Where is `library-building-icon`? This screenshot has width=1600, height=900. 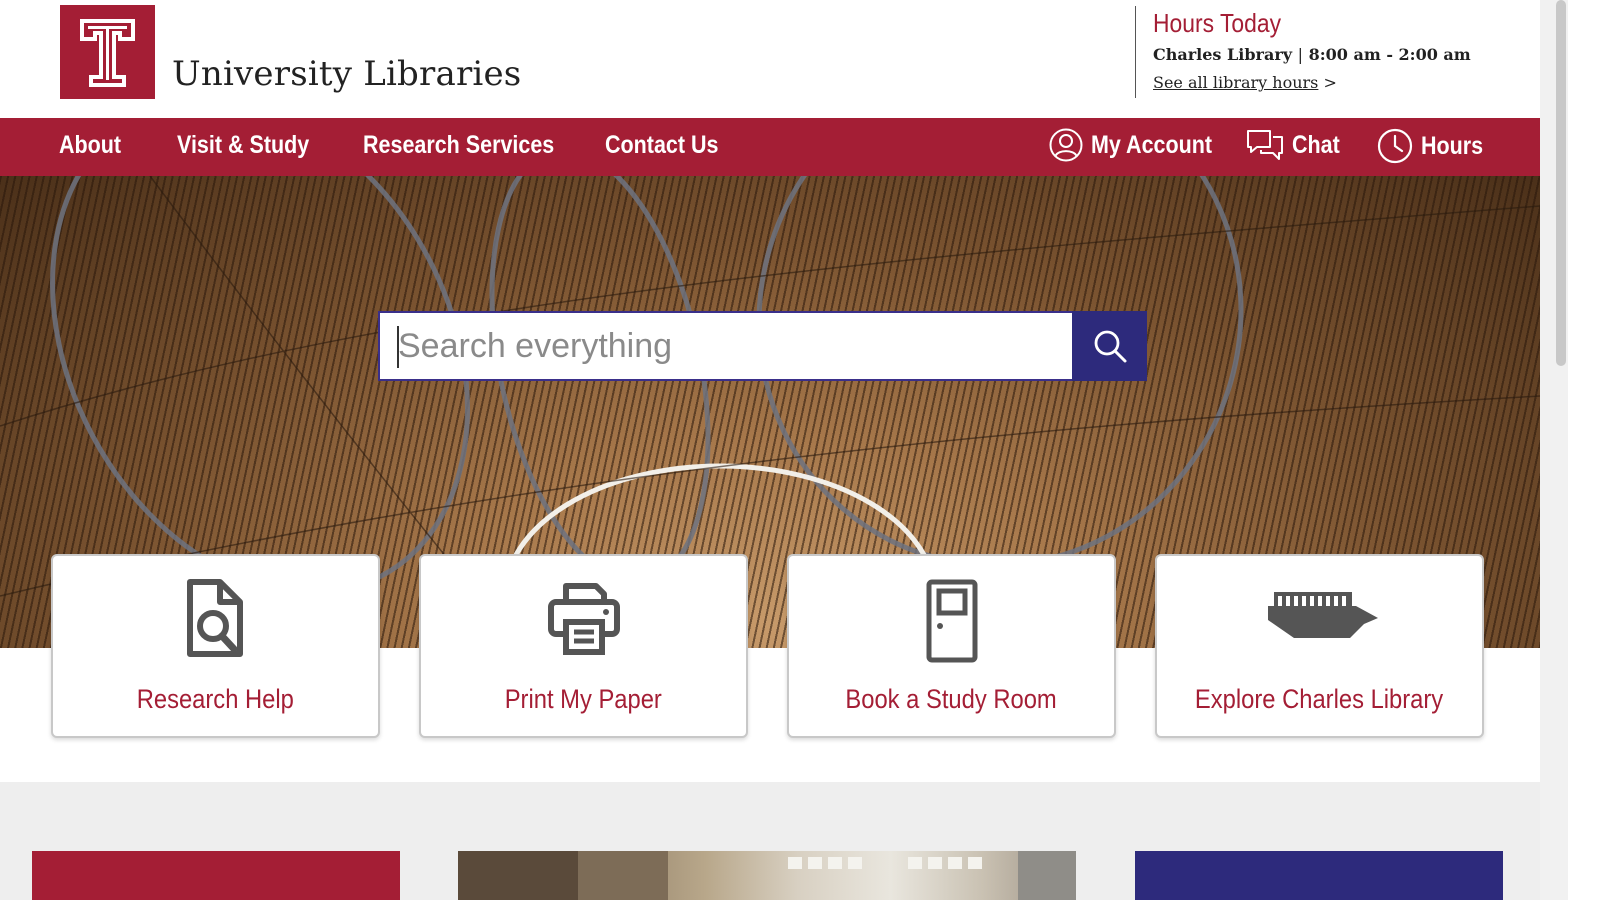
library-building-icon is located at coordinates (1322, 615).